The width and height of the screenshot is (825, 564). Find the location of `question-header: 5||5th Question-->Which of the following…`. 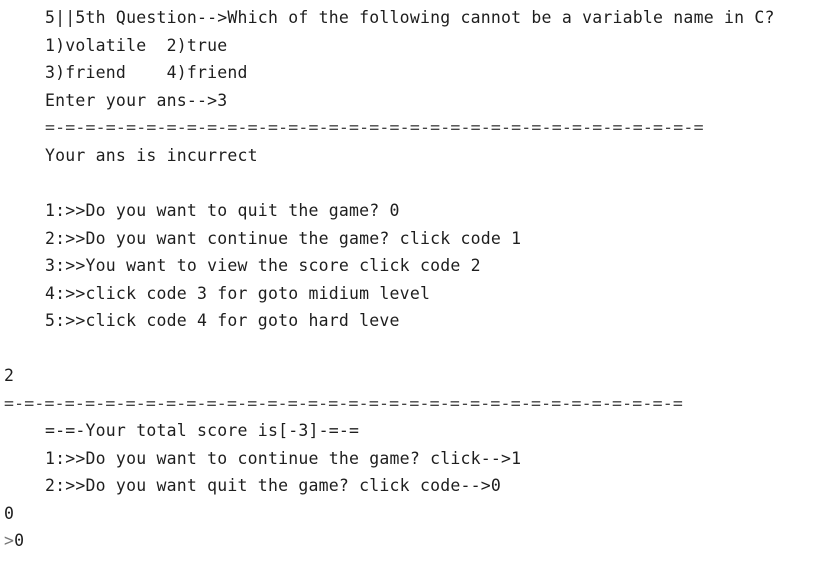

question-header: 5||5th Question-->Which of the following… is located at coordinates (410, 17).